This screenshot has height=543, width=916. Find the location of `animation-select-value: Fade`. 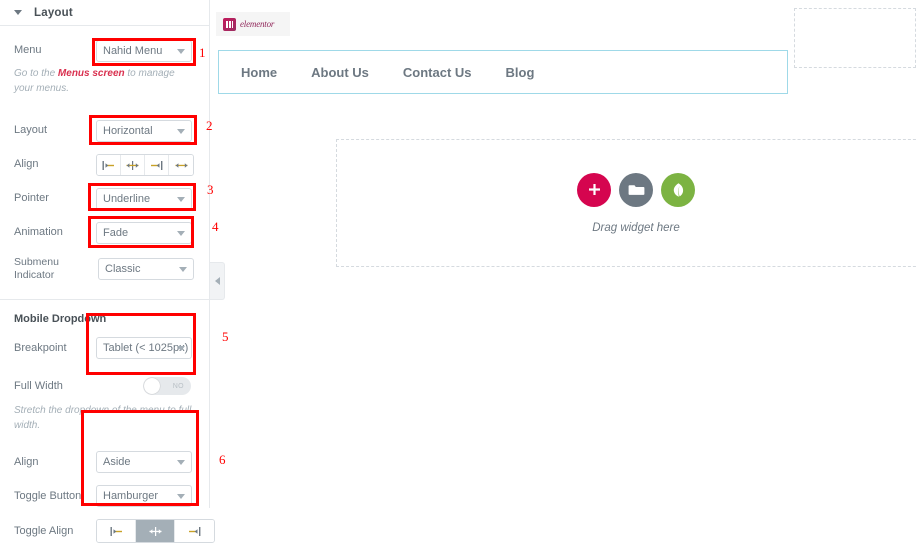

animation-select-value: Fade is located at coordinates (116, 233).